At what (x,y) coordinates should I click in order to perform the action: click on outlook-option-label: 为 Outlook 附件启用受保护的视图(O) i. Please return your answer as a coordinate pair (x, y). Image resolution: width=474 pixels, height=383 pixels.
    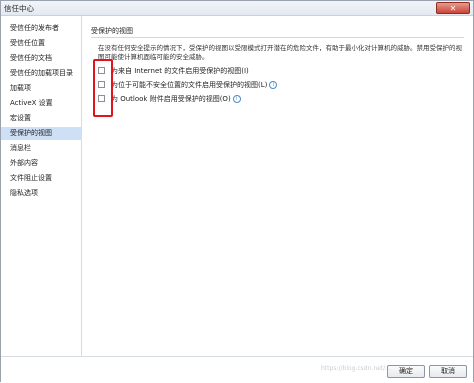
    Looking at the image, I should click on (176, 99).